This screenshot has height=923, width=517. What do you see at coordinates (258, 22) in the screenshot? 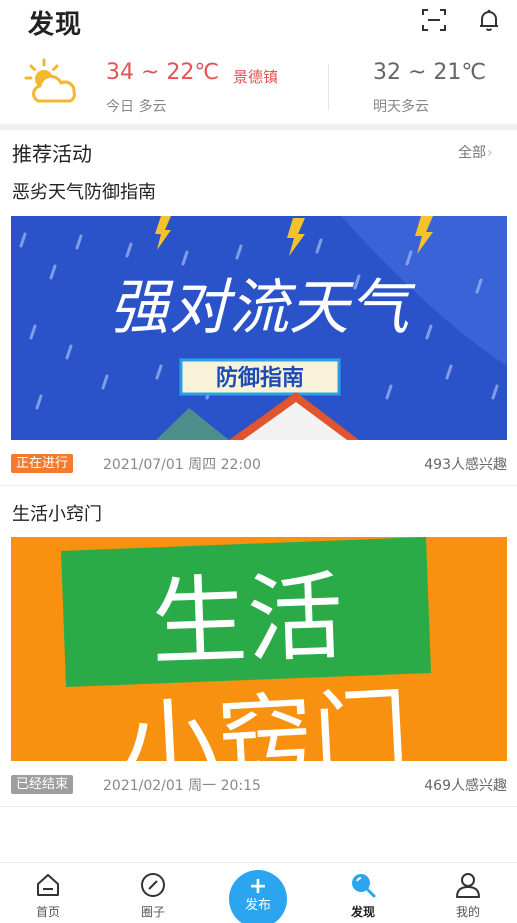
I see `top-header: 发现` at bounding box center [258, 22].